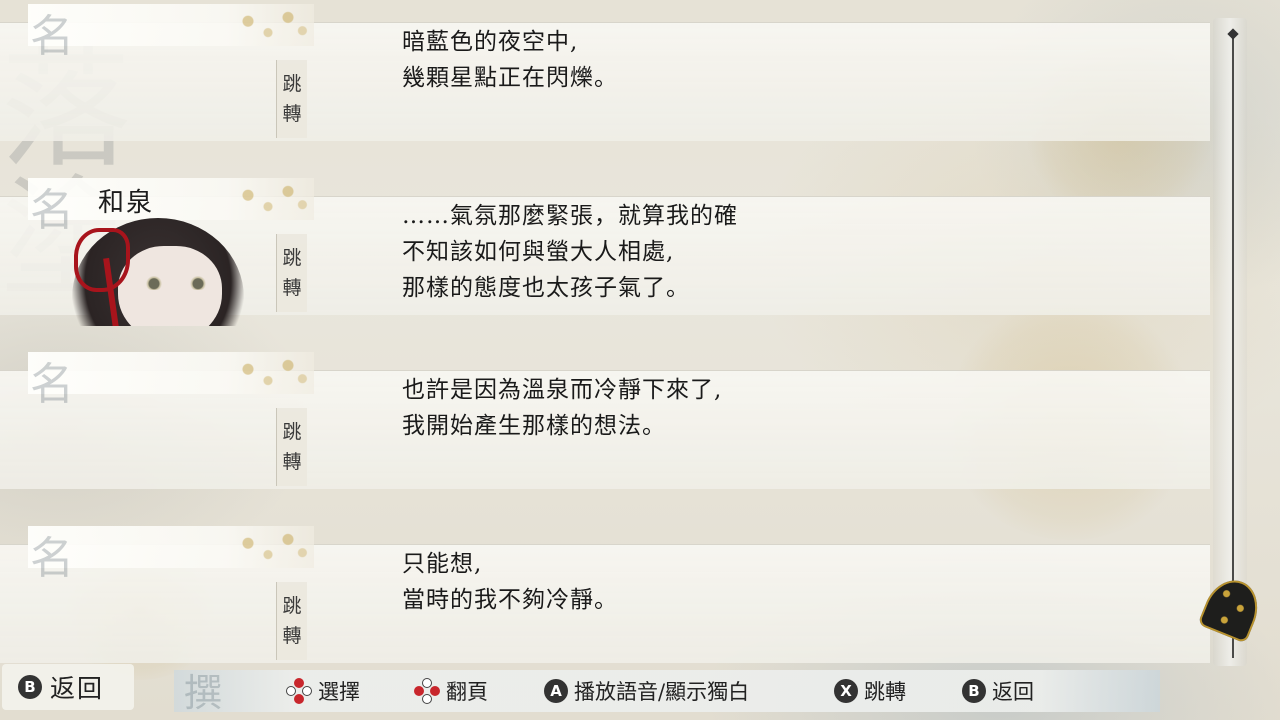 The image size is (1280, 720). What do you see at coordinates (442, 564) in the screenshot?
I see `dialogue-line: 只能想,` at bounding box center [442, 564].